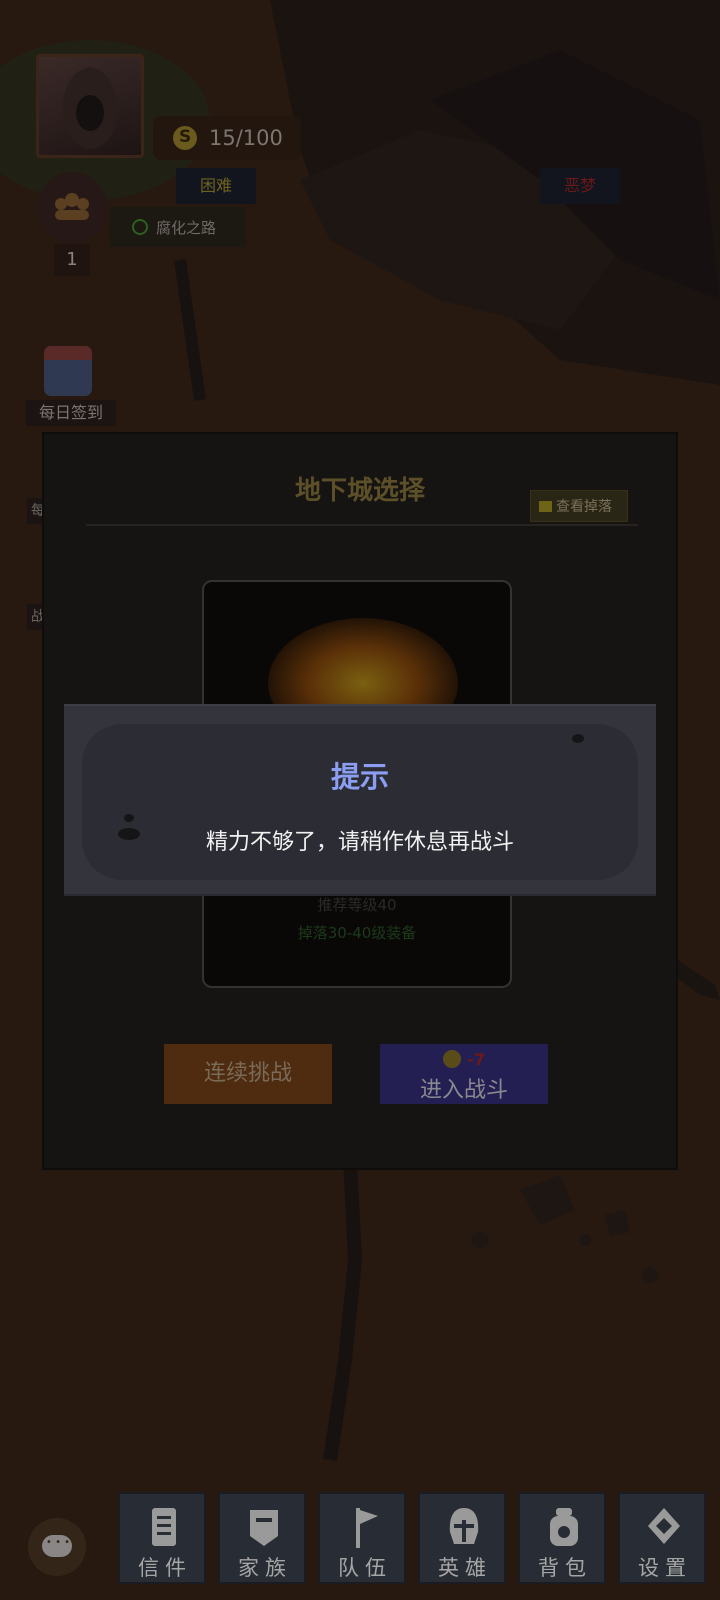  Describe the element at coordinates (140, 227) in the screenshot. I see `pentagram-icon` at that location.